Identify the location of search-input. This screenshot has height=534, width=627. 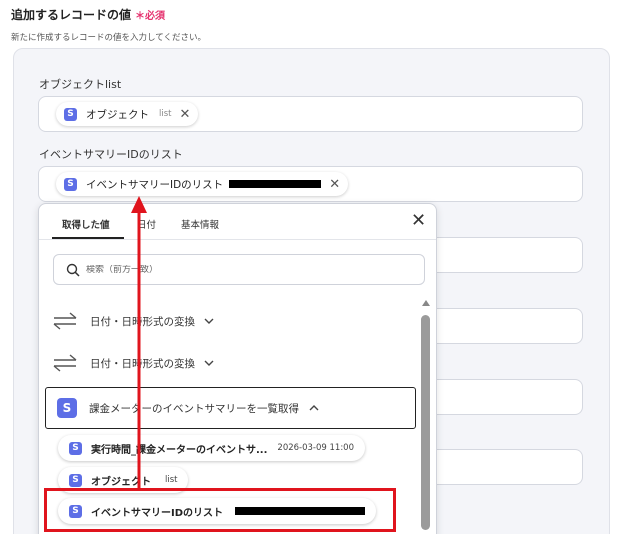
(236, 269).